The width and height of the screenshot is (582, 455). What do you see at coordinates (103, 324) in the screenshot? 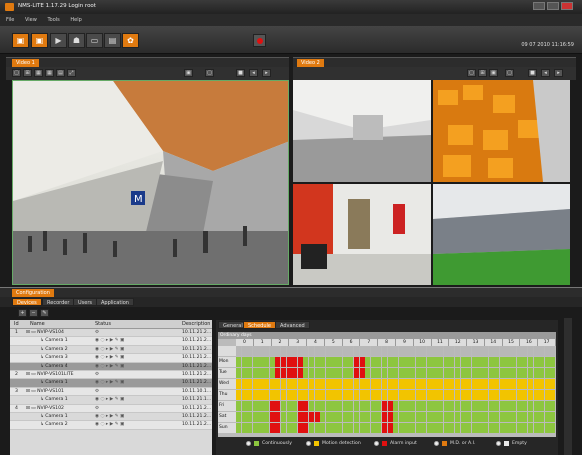
I see `col-status: Status` at bounding box center [103, 324].